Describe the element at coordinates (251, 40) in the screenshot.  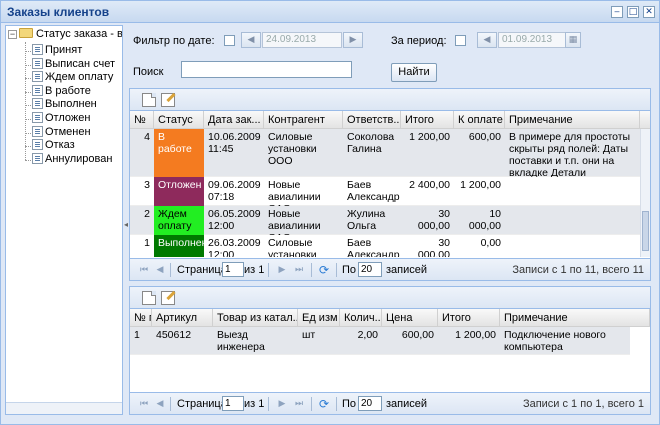
I see `date-prev-icon: ◀` at that location.